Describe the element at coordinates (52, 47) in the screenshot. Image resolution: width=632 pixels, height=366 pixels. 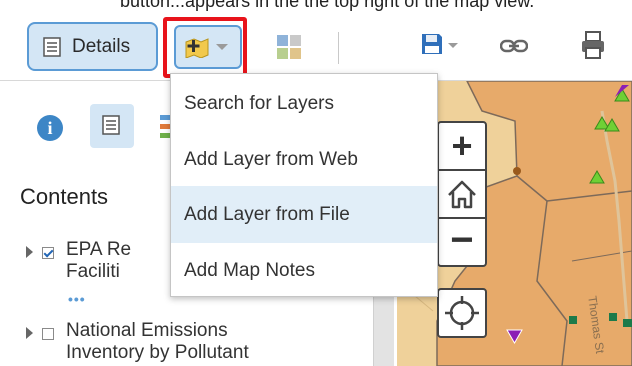
I see `details-list-icon` at that location.